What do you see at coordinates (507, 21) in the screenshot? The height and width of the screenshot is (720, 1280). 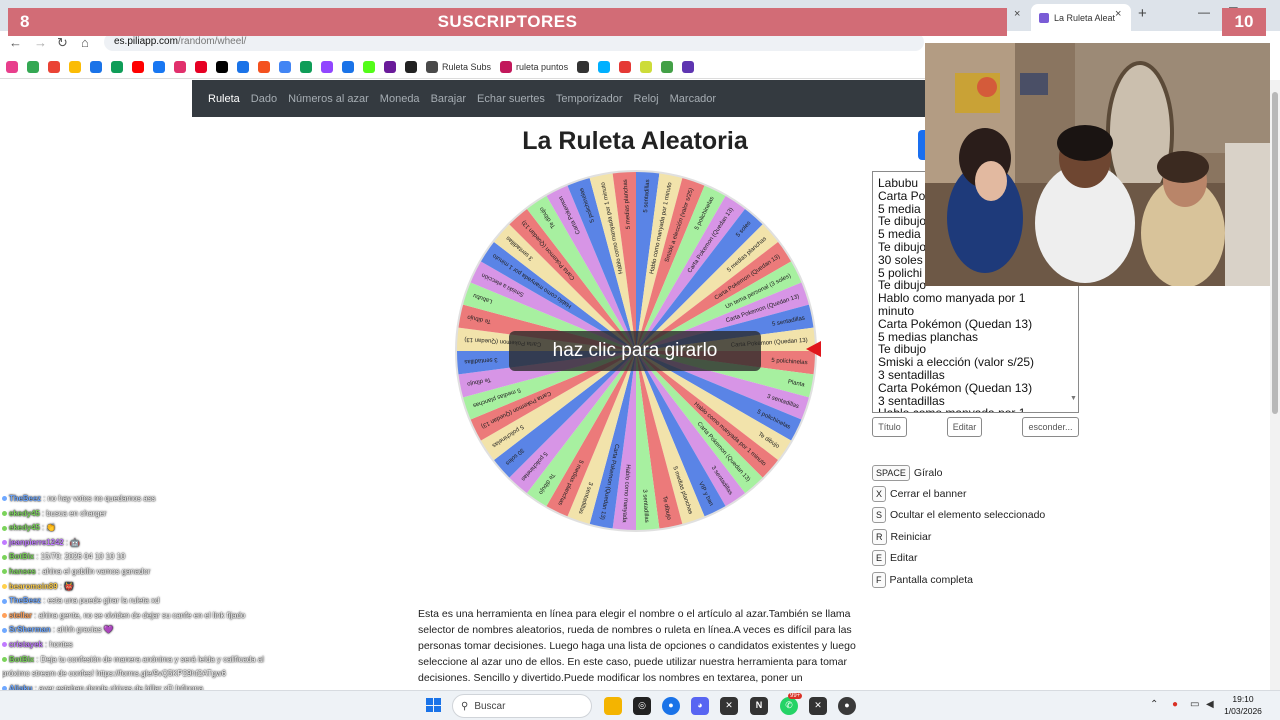 I see `subscribers-title: SUSCRIPTORES` at bounding box center [507, 21].